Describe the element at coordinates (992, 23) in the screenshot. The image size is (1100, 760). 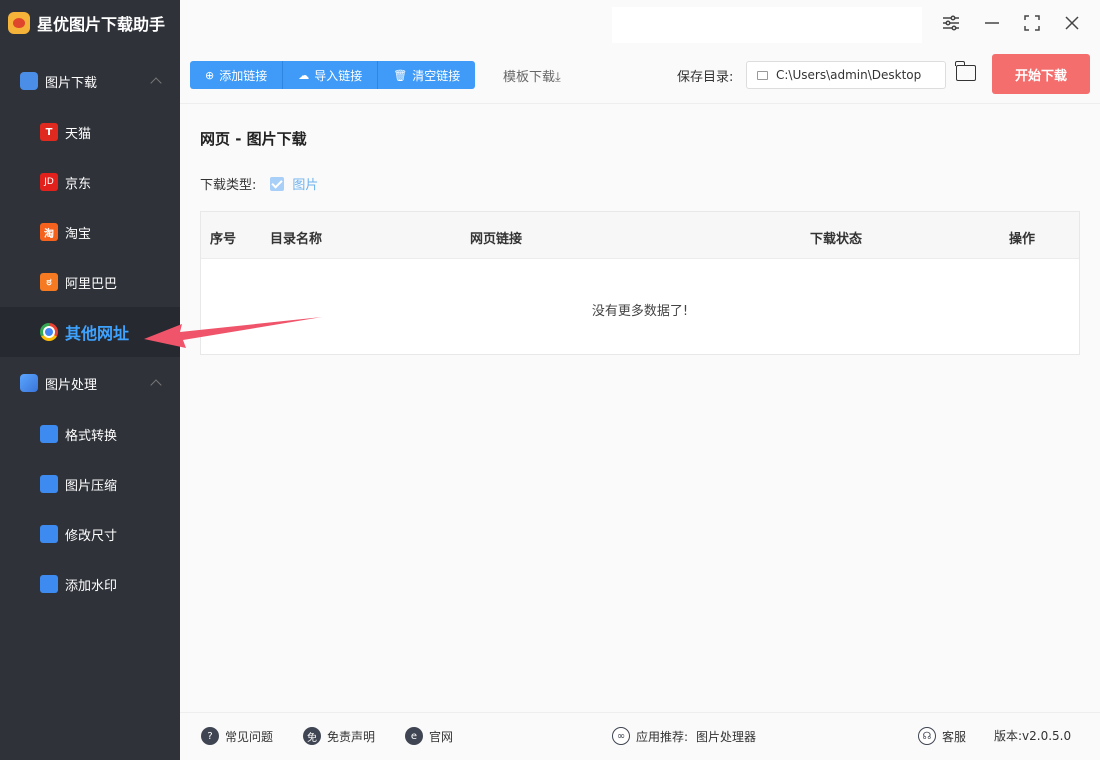
I see `minimize-icon` at that location.